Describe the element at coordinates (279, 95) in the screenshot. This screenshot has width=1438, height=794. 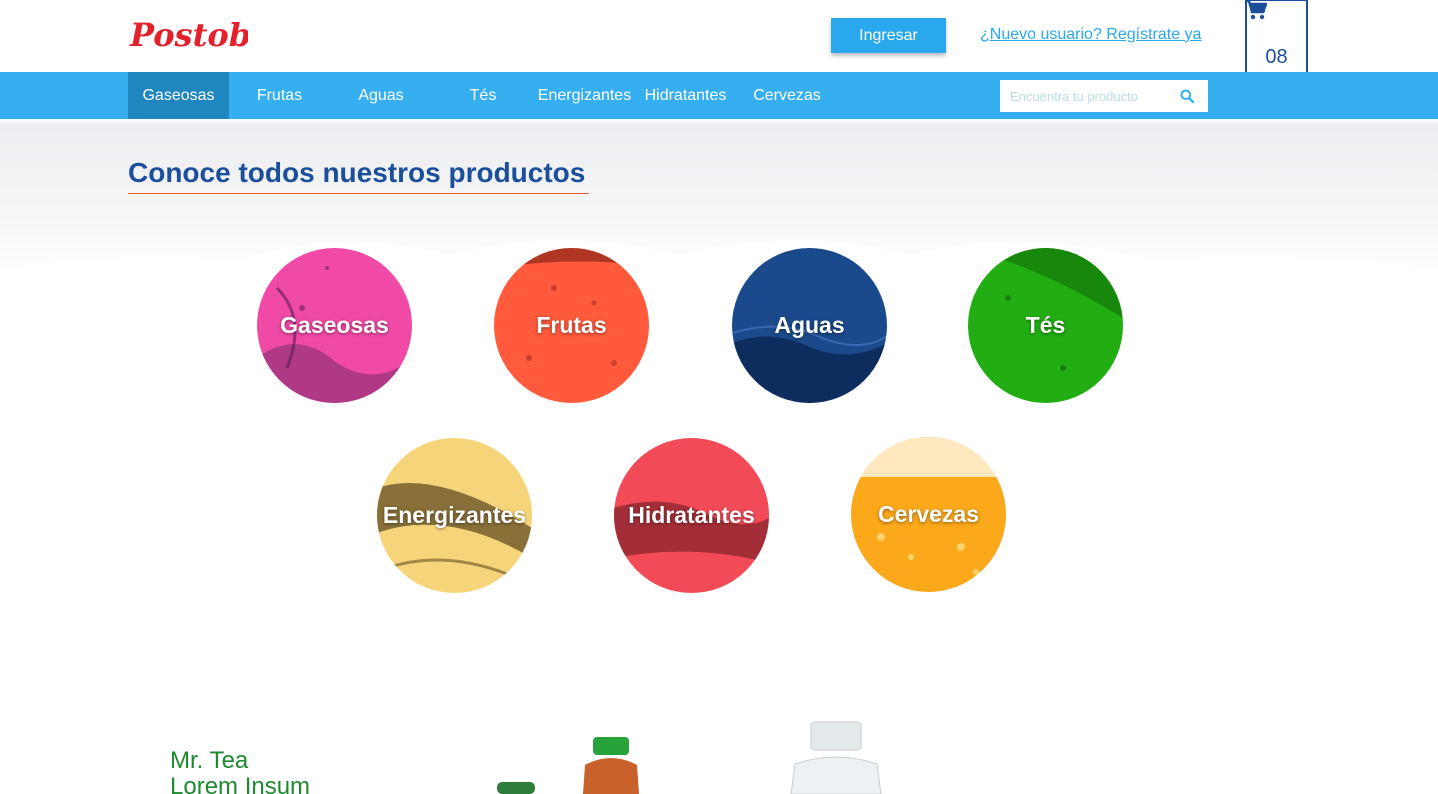
I see `nav-item-frutas: Frutas` at that location.